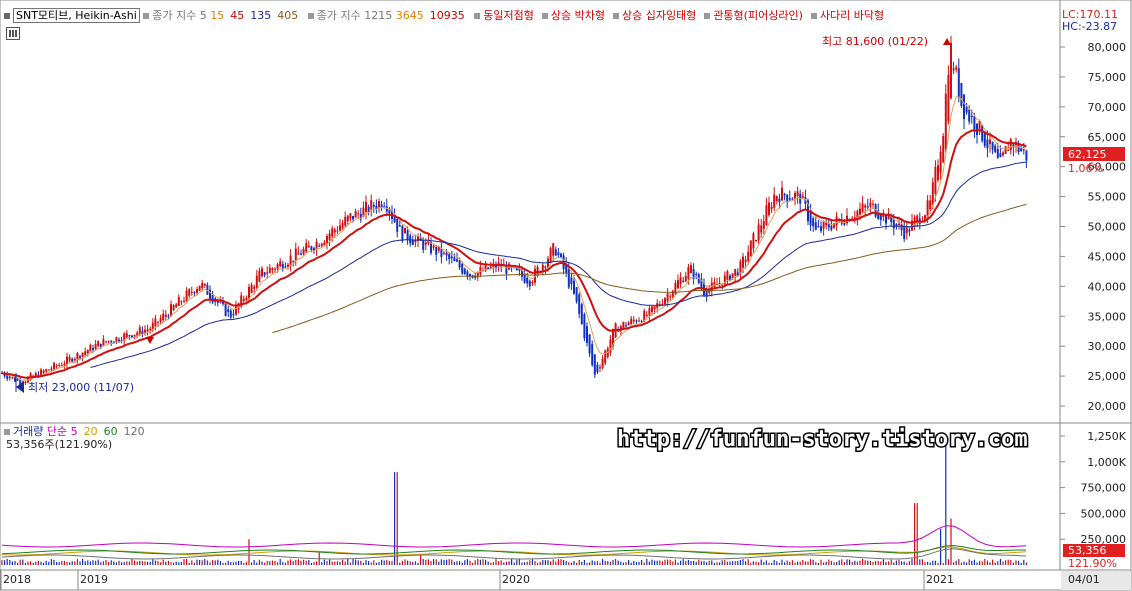 The height and width of the screenshot is (591, 1132). What do you see at coordinates (76, 15) in the screenshot?
I see `ticker-label: SNT모티브, Heikin-Ashi` at bounding box center [76, 15].